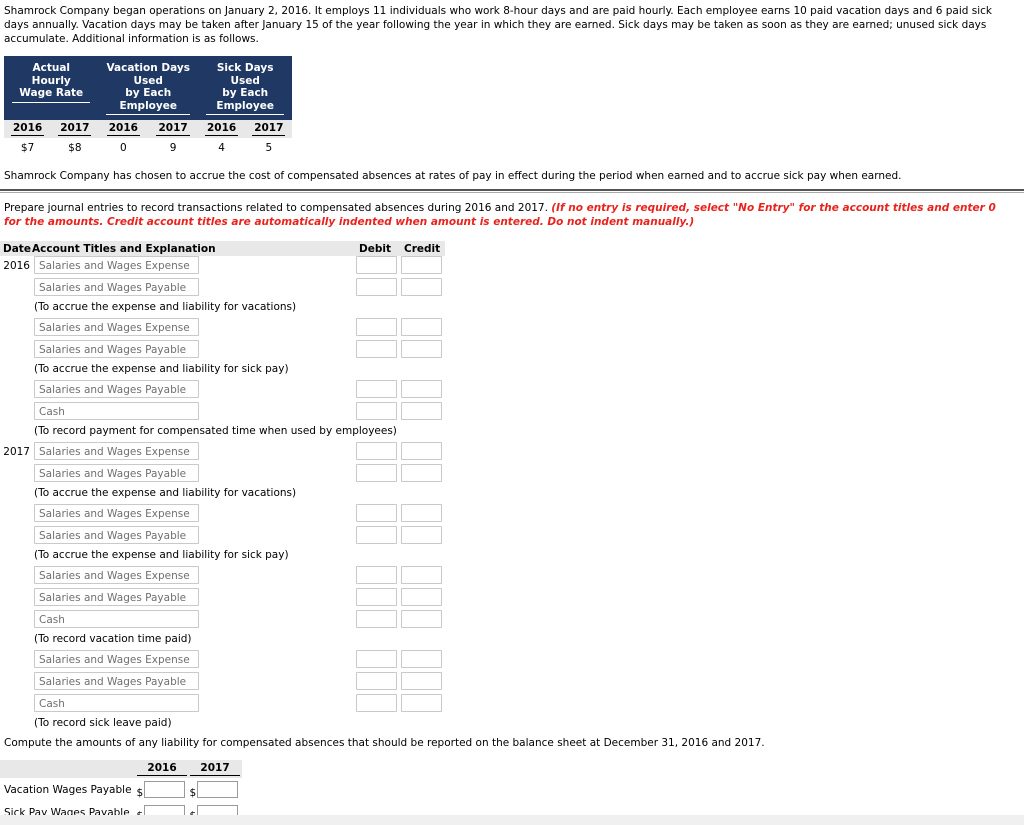 The image size is (1024, 825). Describe the element at coordinates (51, 93) in the screenshot. I see `fact-group-line: Wage Rate` at that location.